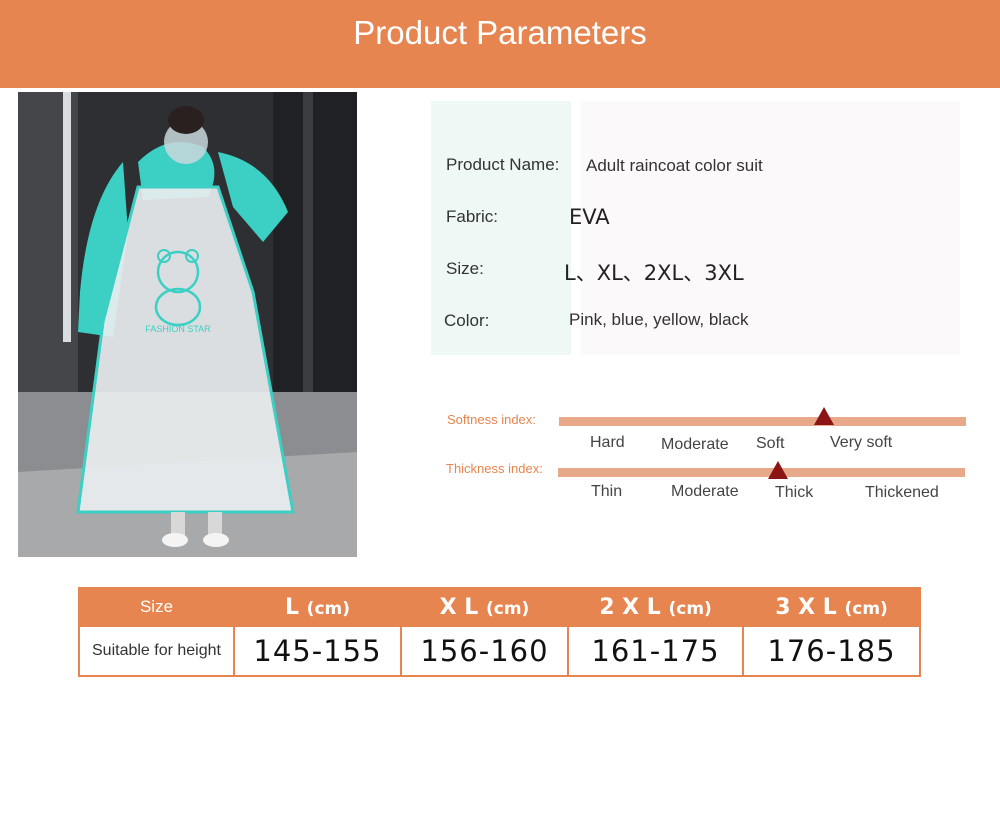 This screenshot has height=818, width=1000. What do you see at coordinates (459, 607) in the screenshot?
I see `size-code: X L` at bounding box center [459, 607].